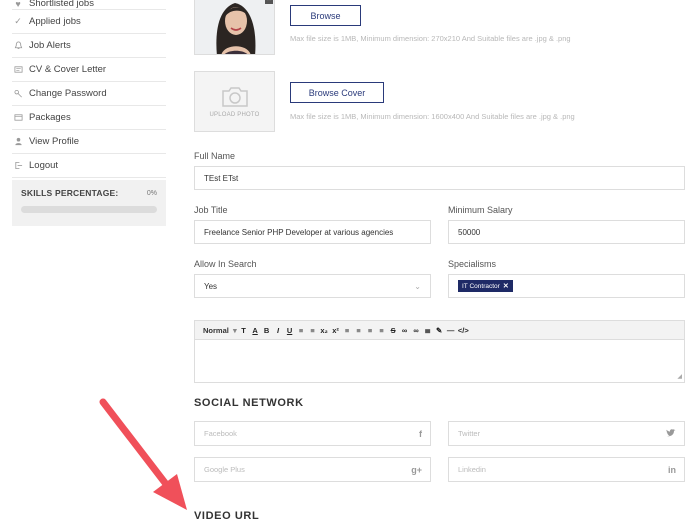  Describe the element at coordinates (312, 469) in the screenshot. I see `google-plus-input: Google Plus g+` at that location.